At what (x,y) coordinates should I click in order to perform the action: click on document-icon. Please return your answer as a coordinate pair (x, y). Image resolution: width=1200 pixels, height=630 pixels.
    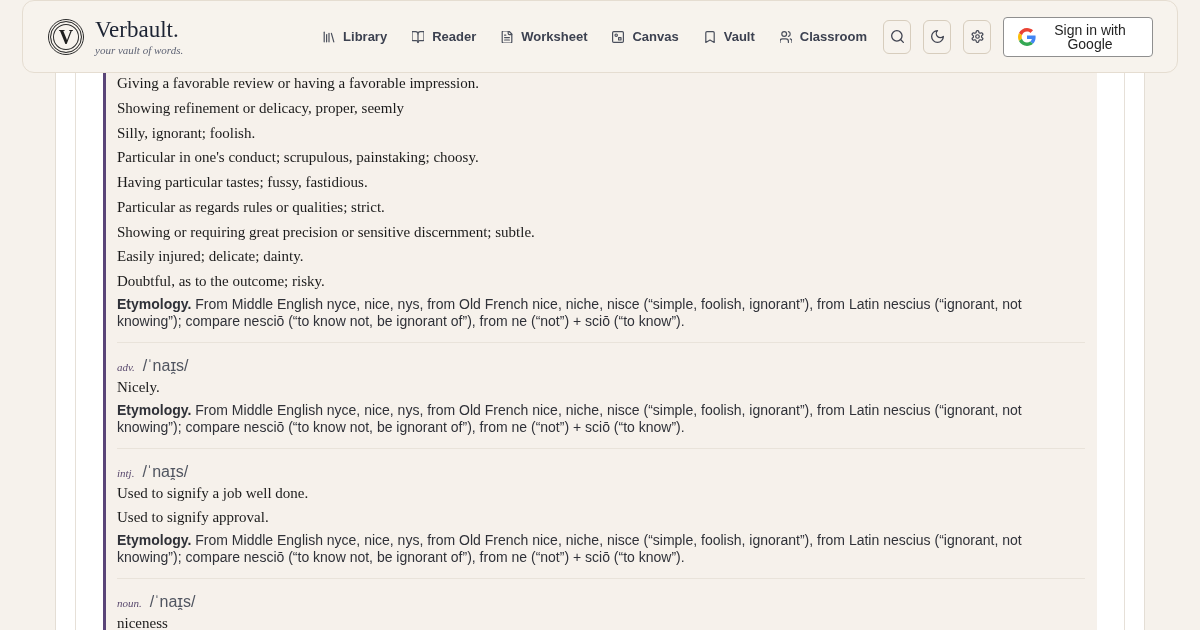
    Looking at the image, I should click on (507, 36).